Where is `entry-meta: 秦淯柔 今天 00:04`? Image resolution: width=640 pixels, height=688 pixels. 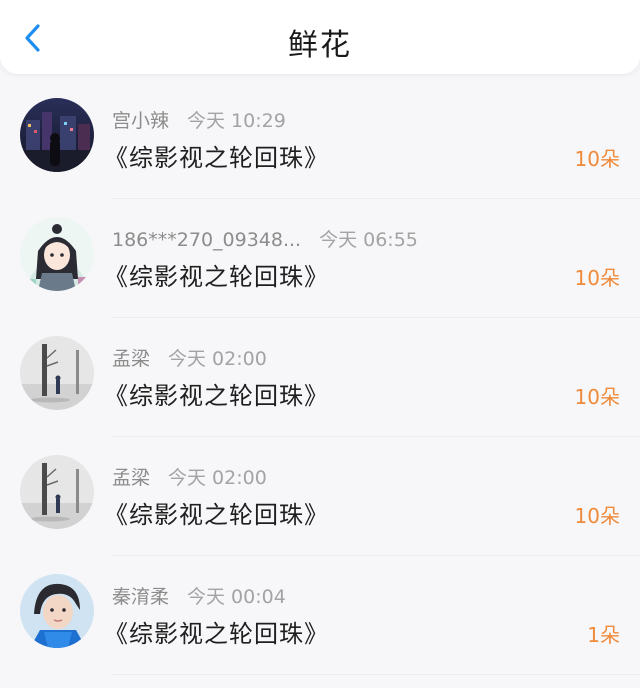 entry-meta: 秦淯柔 今天 00:04 is located at coordinates (199, 595).